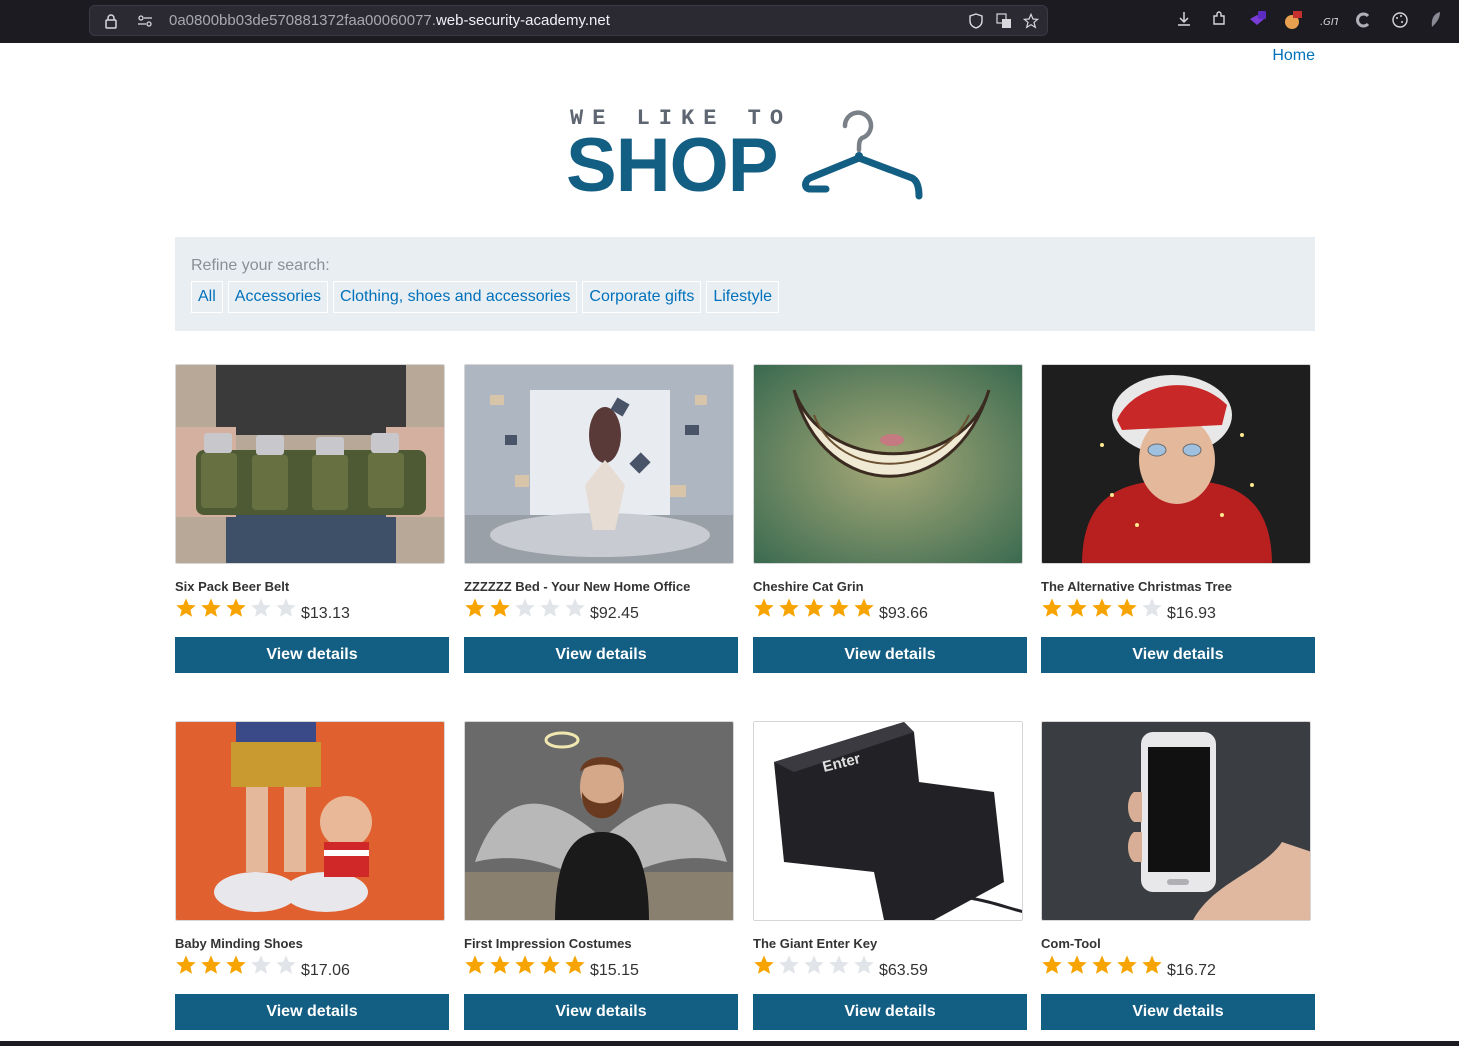 Image resolution: width=1459 pixels, height=1046 pixels. What do you see at coordinates (1004, 21) in the screenshot?
I see `translate-icon` at bounding box center [1004, 21].